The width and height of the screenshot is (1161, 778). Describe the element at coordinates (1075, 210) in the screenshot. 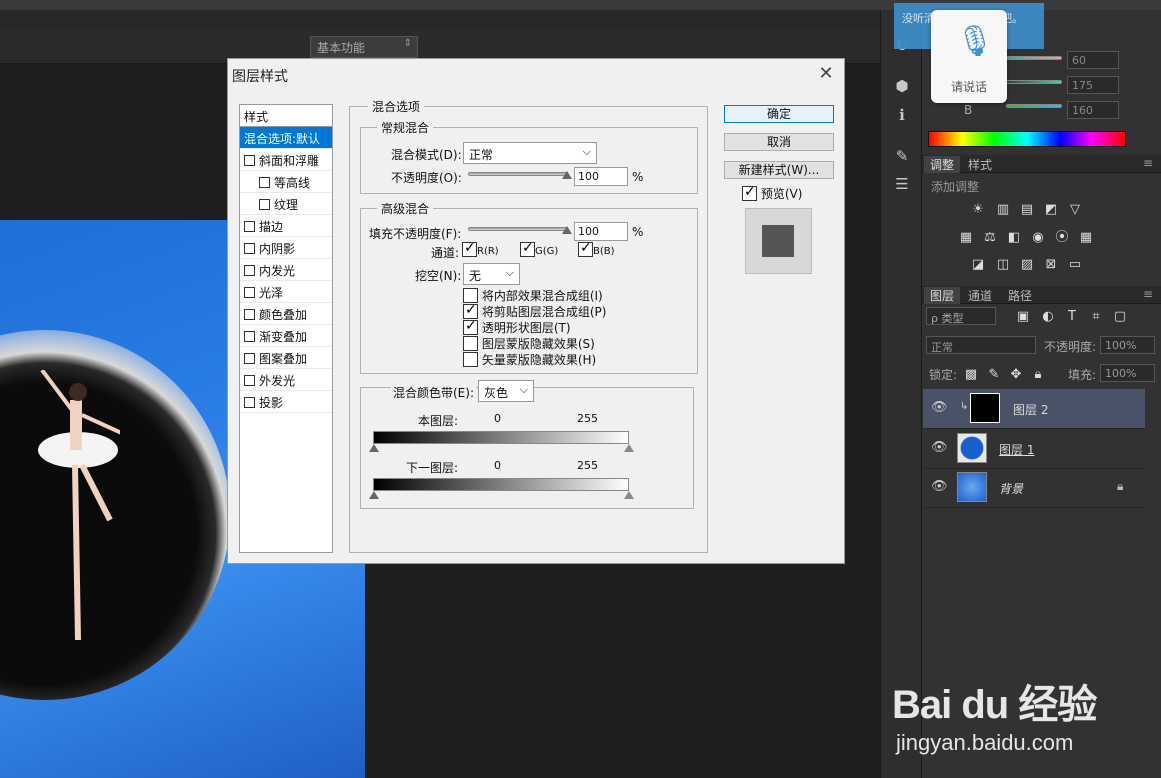

I see `vibrance-icon: ▽` at that location.